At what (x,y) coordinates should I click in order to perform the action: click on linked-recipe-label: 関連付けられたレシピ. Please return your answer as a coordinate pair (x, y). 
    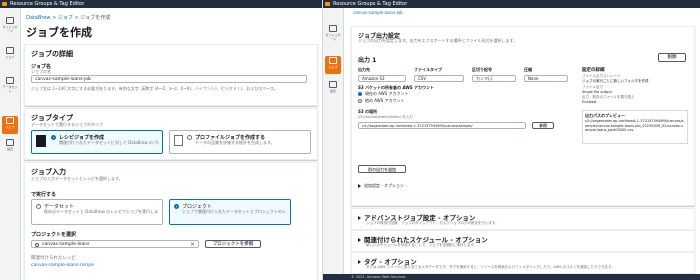
    Looking at the image, I should click on (53, 258).